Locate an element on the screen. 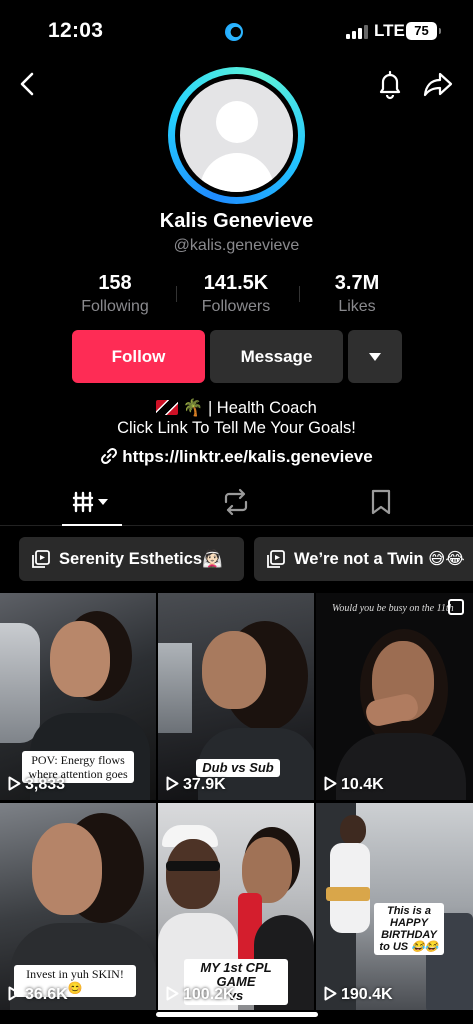 Image resolution: width=473 pixels, height=1024 pixels. caret-down-icon is located at coordinates (375, 357).